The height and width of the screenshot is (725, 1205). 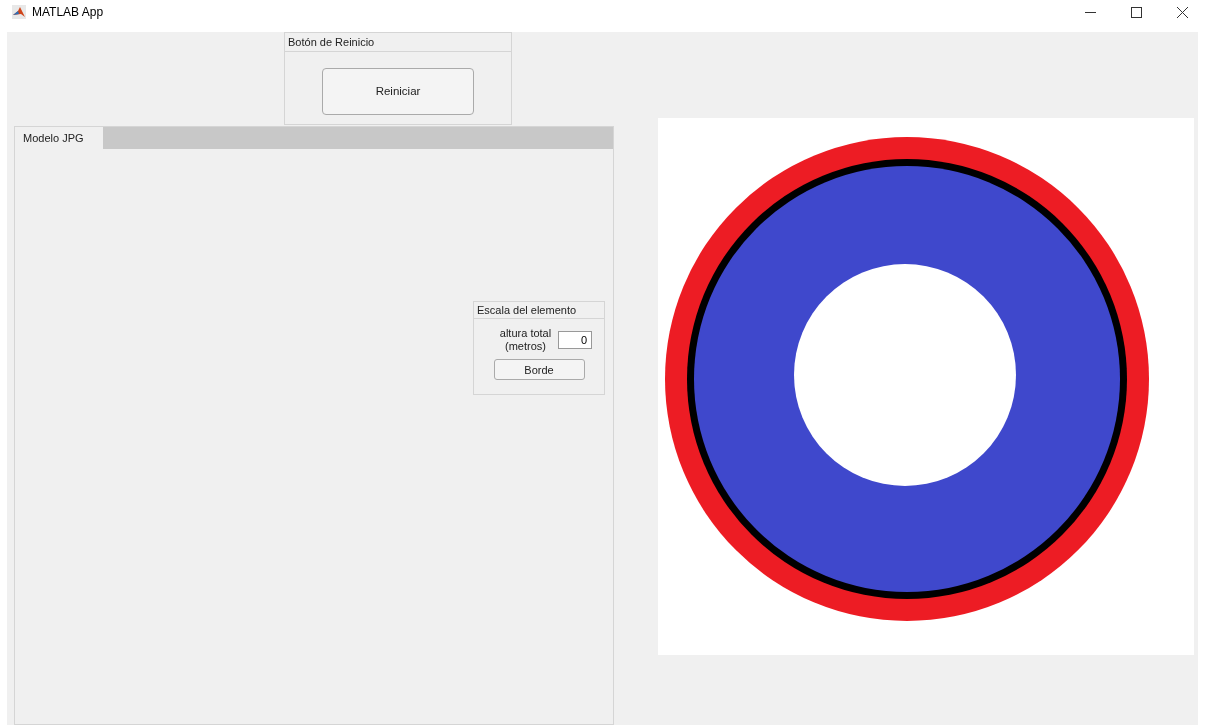 I want to click on close-icon, so click(x=1182, y=12).